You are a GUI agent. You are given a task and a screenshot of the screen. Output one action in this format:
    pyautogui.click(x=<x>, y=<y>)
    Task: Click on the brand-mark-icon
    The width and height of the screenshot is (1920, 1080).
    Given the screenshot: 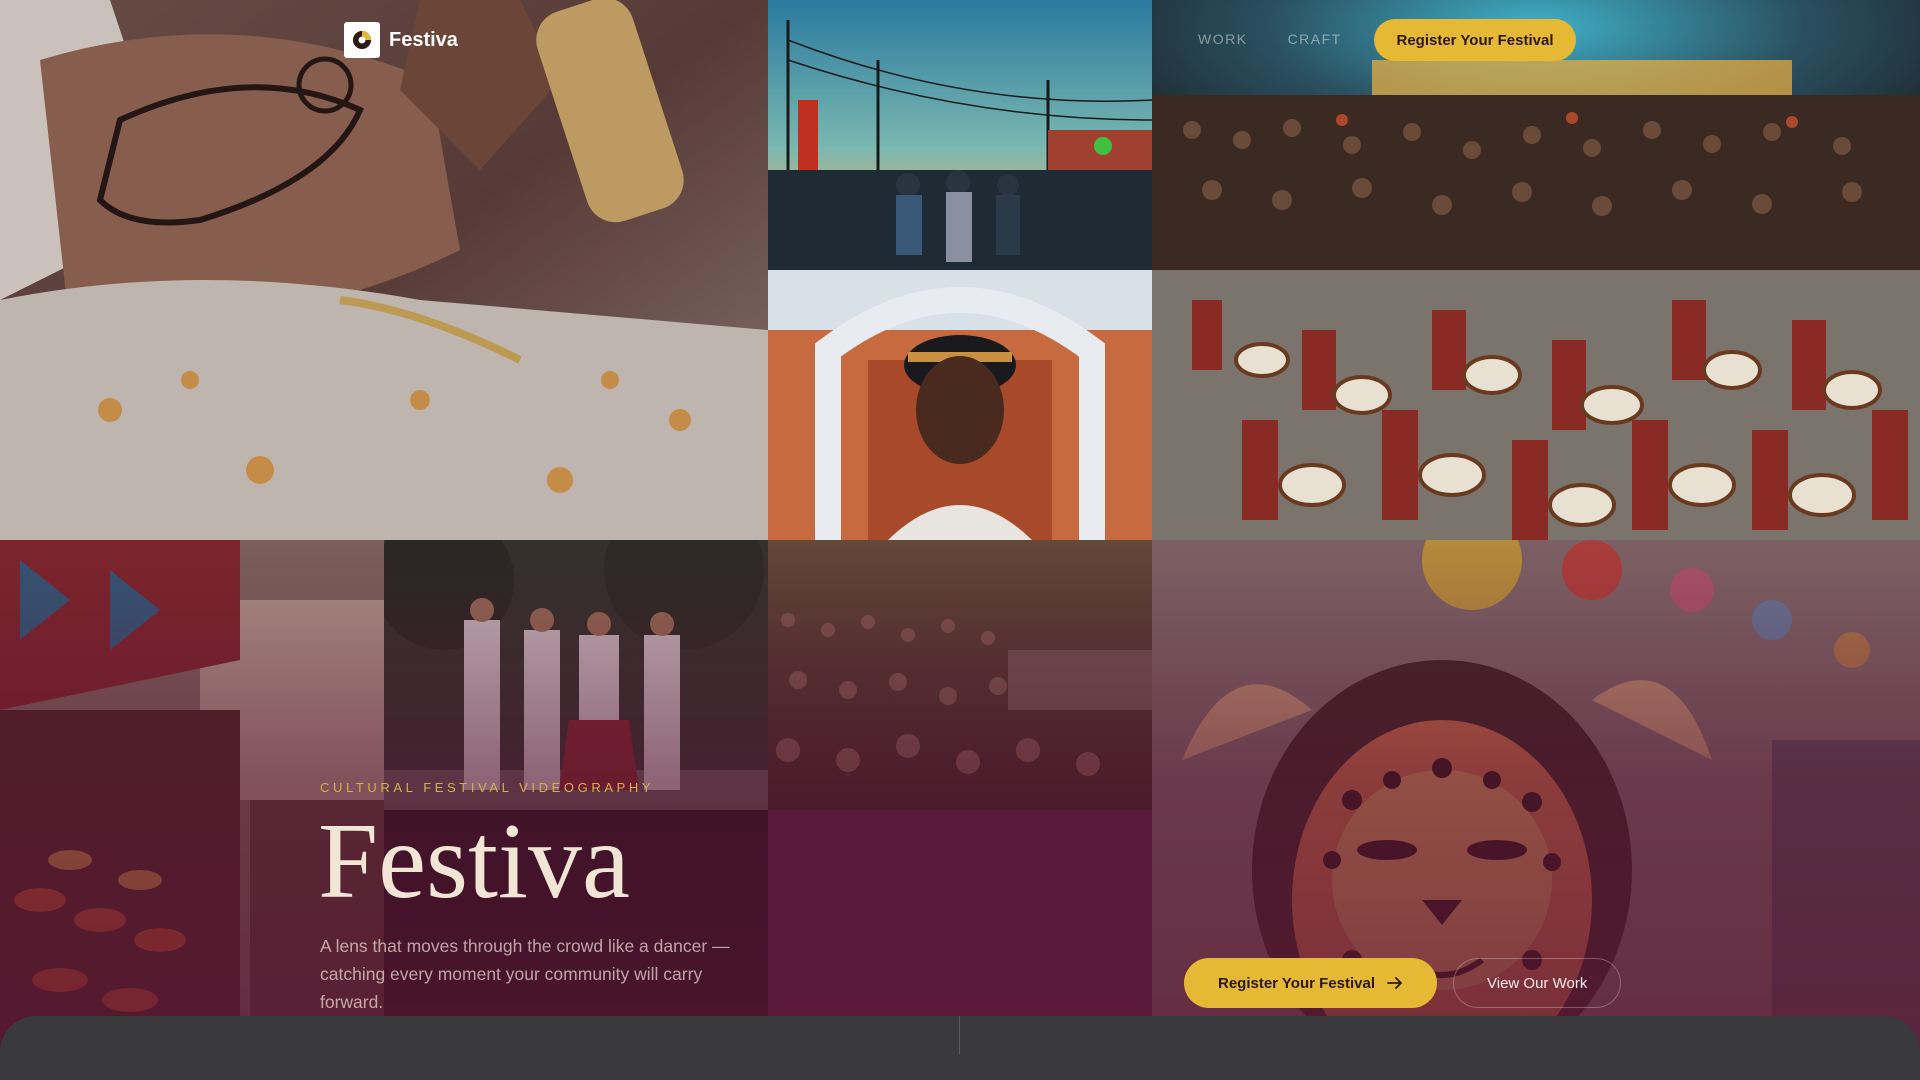 What is the action you would take?
    pyautogui.click(x=362, y=40)
    